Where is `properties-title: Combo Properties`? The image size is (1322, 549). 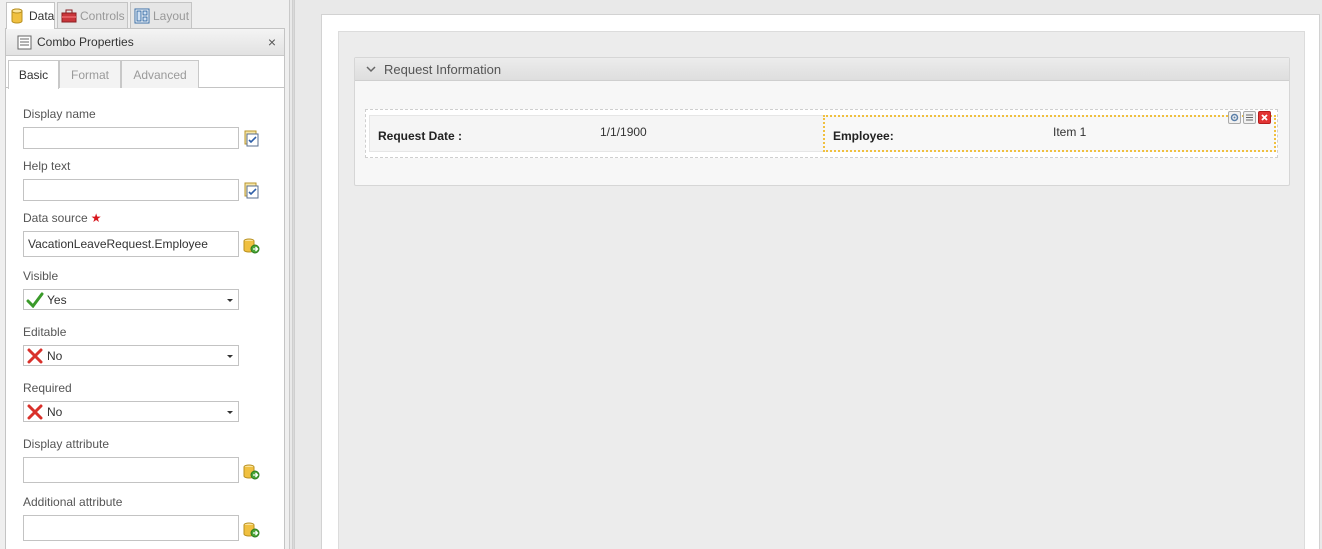 properties-title: Combo Properties is located at coordinates (85, 42).